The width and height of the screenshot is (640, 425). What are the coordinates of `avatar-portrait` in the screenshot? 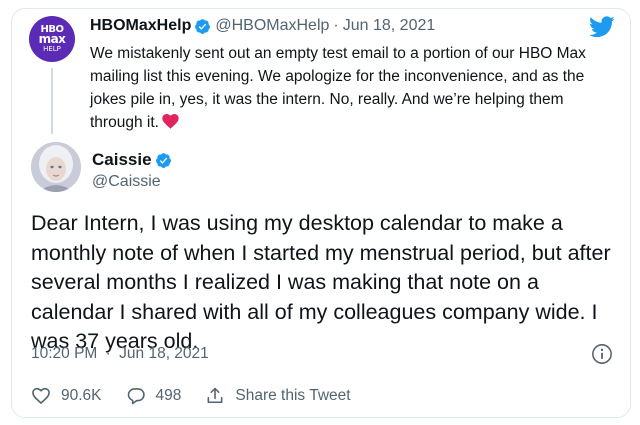 It's located at (56, 167).